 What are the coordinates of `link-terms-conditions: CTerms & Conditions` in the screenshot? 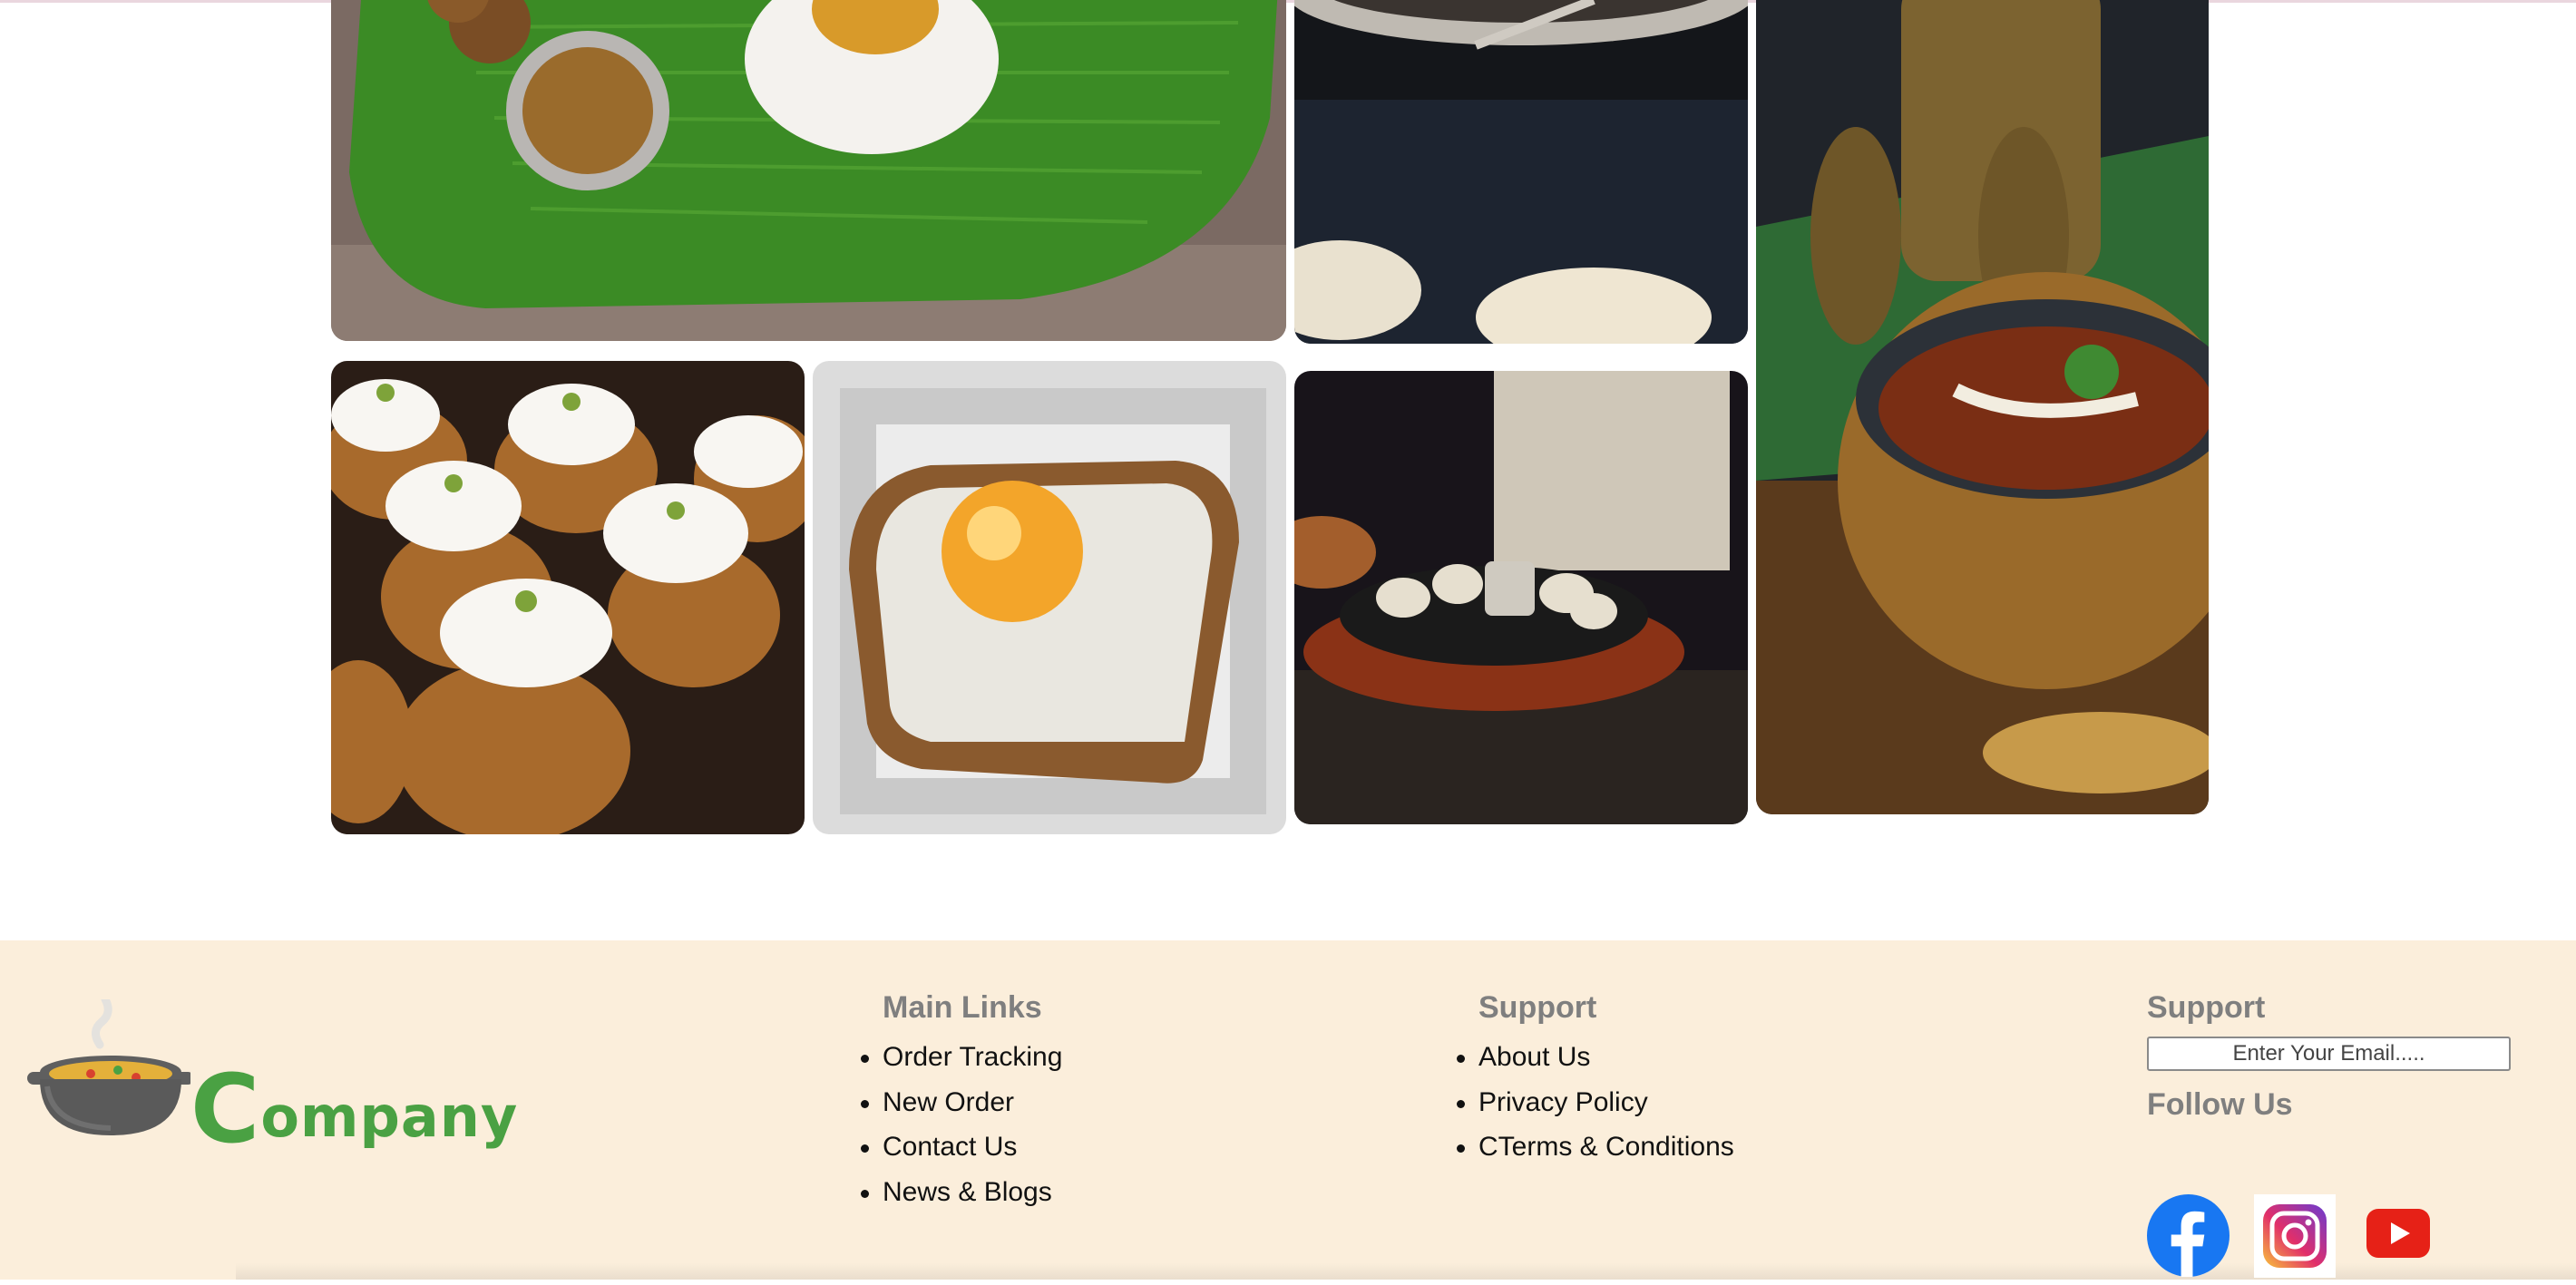 It's located at (1595, 1147).